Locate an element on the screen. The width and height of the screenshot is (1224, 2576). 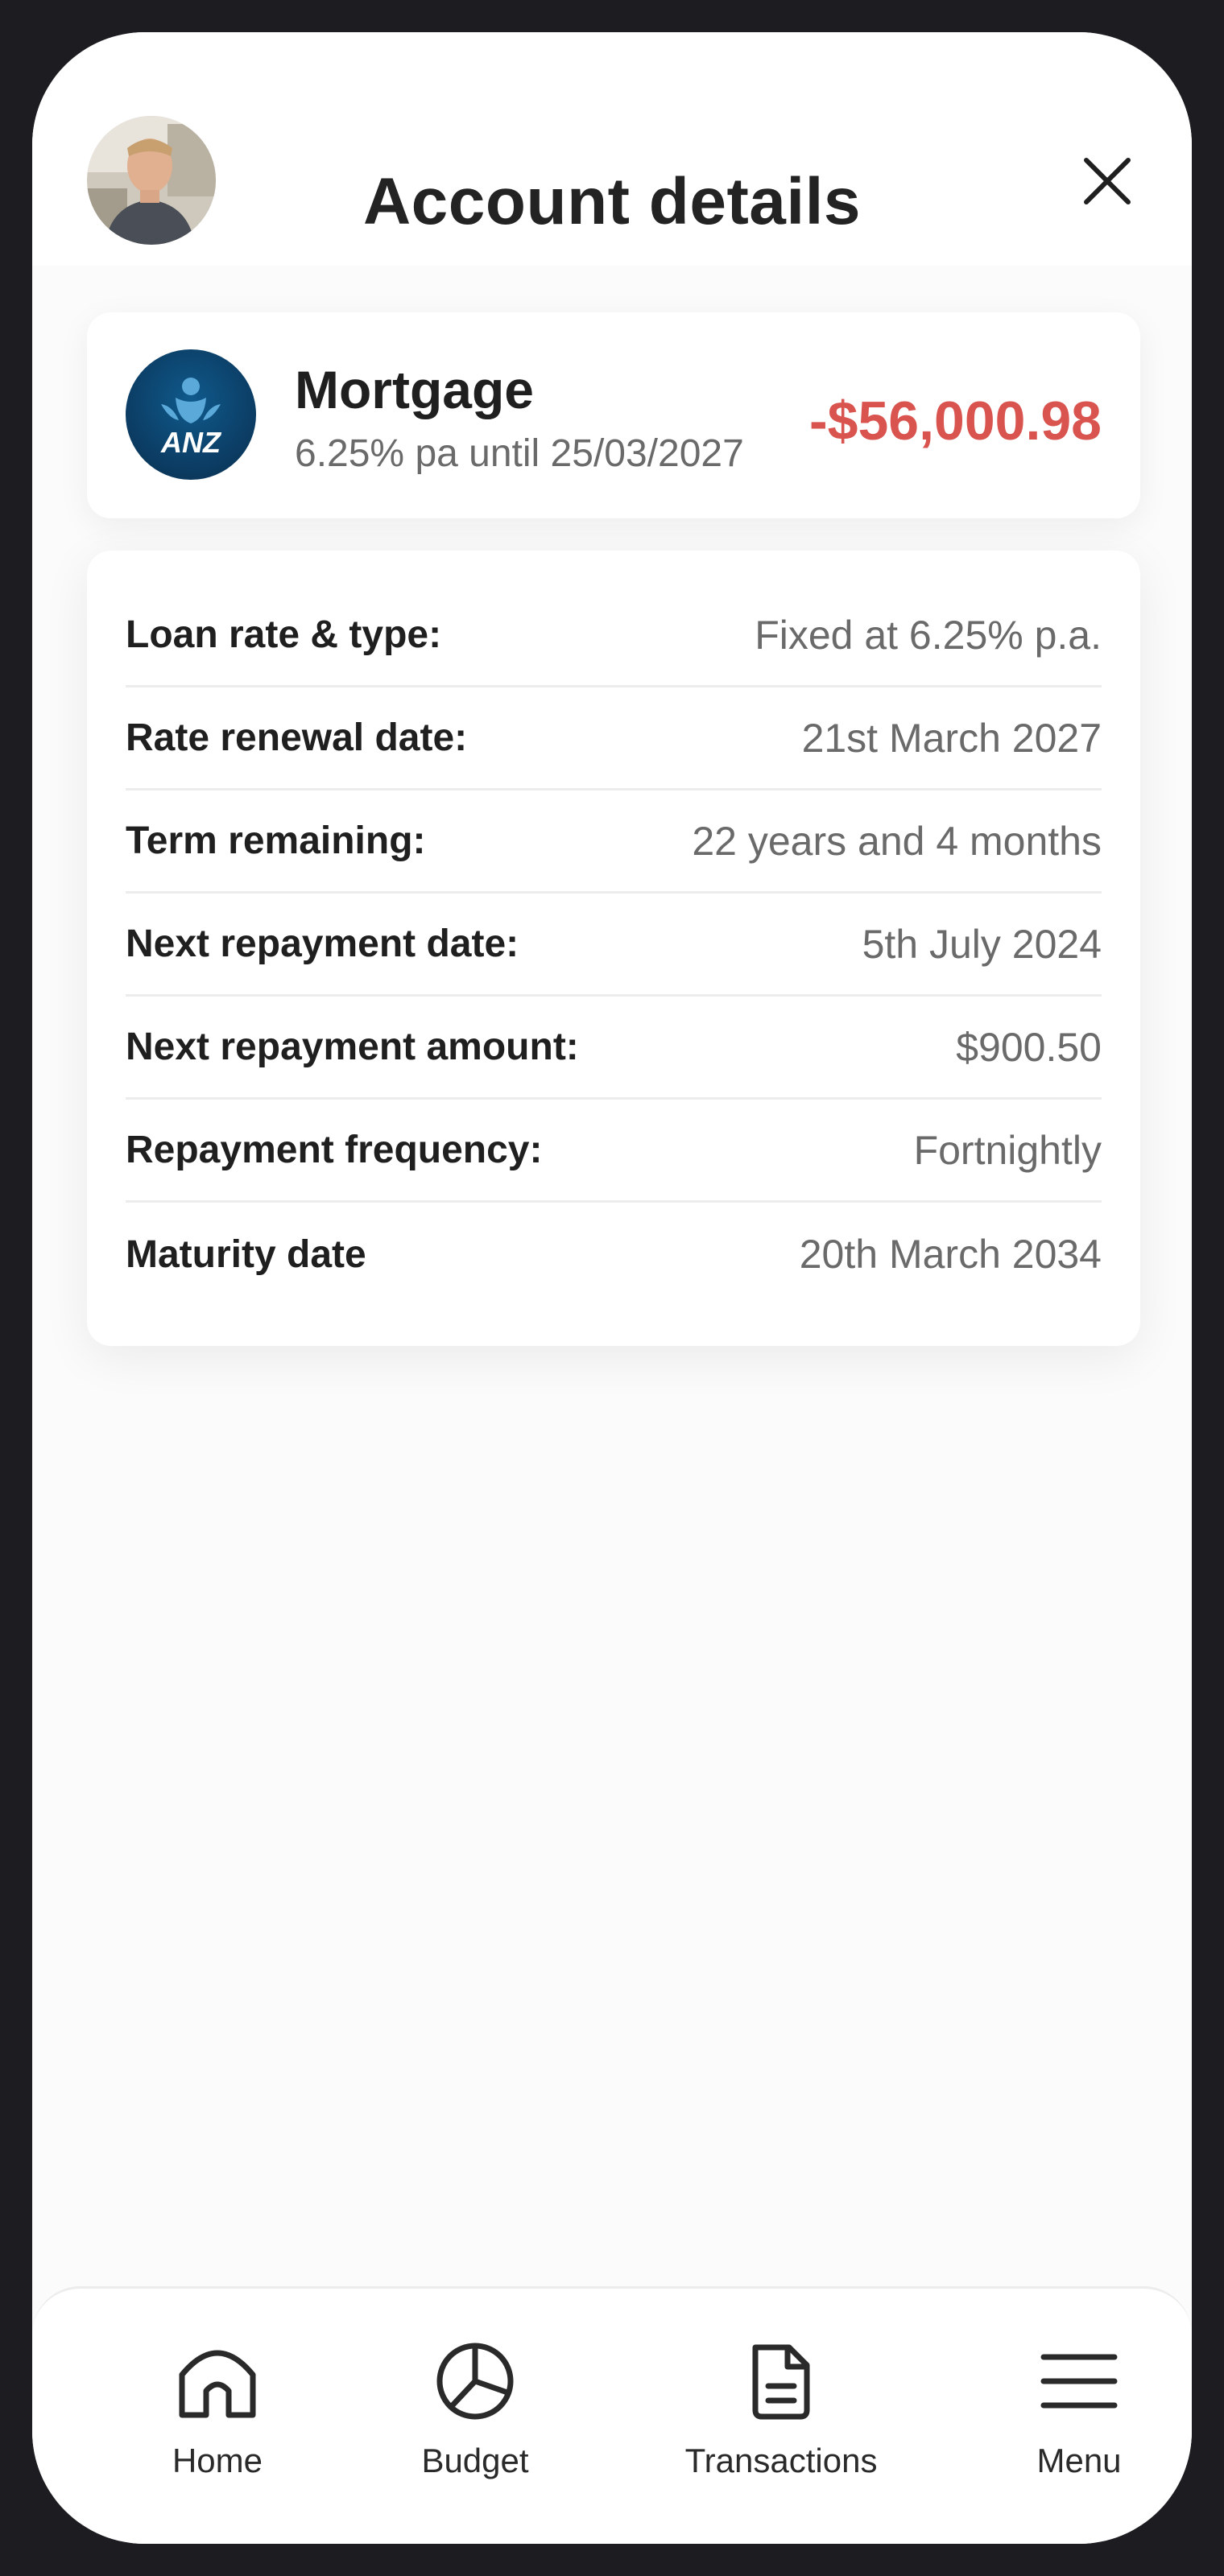
detail-row-rate-renewal: Rate renewal date: 21st March 2027 is located at coordinates (614, 739).